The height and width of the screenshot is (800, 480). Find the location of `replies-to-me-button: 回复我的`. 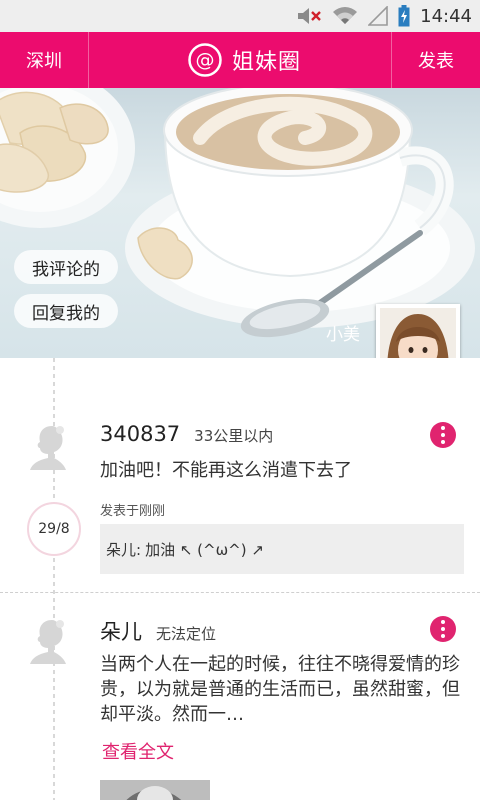

replies-to-me-button: 回复我的 is located at coordinates (66, 311).